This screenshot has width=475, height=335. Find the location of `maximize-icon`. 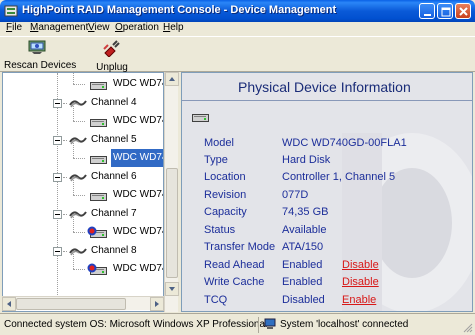

maximize-icon is located at coordinates (446, 12).